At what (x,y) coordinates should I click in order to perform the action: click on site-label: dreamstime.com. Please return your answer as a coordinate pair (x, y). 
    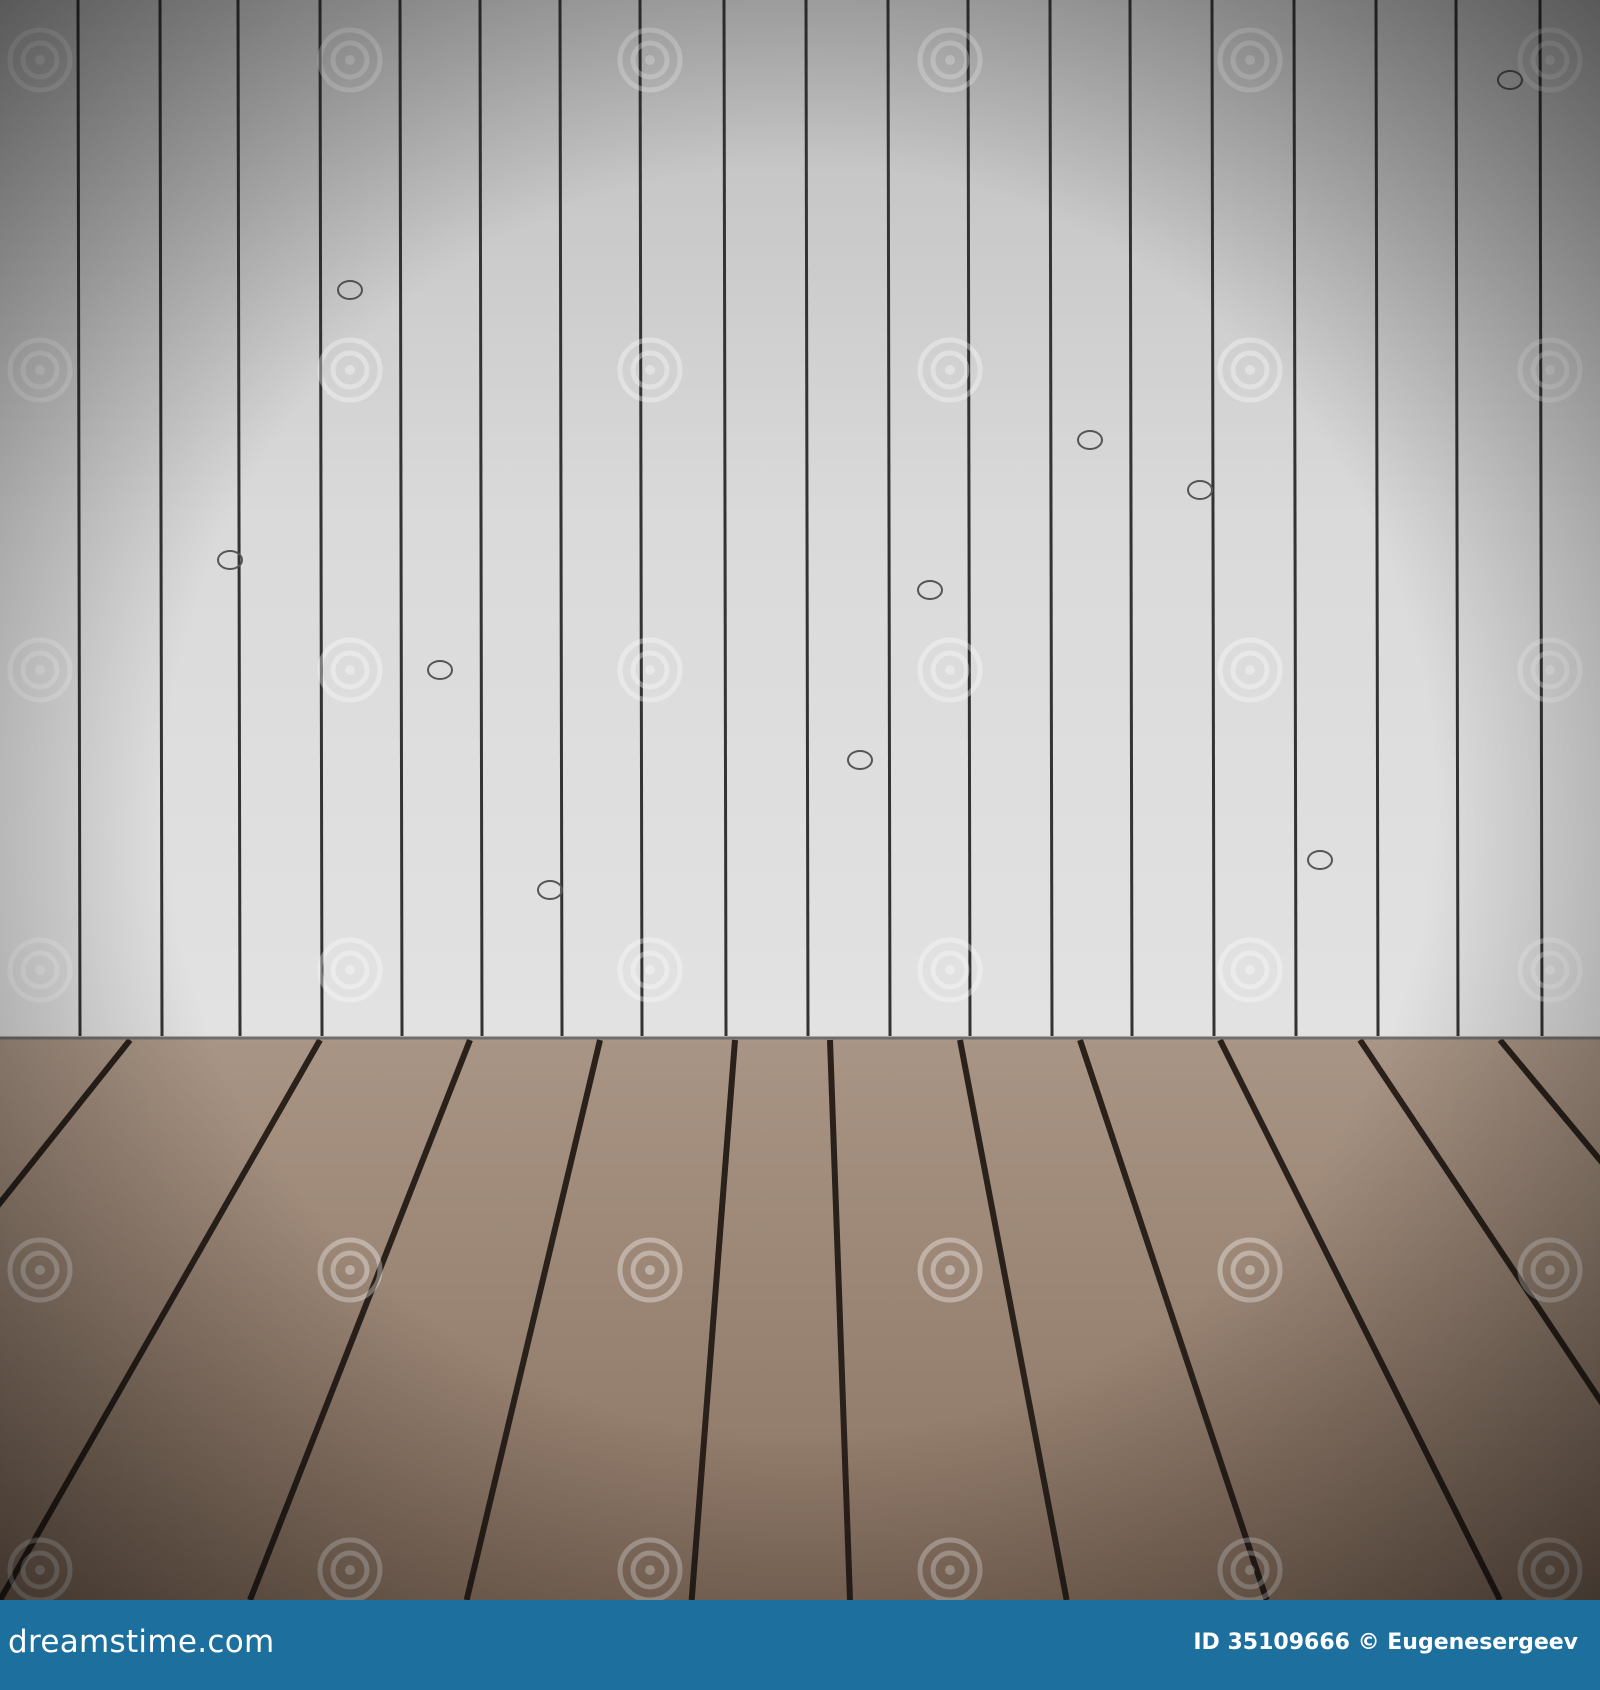
    Looking at the image, I should click on (141, 1642).